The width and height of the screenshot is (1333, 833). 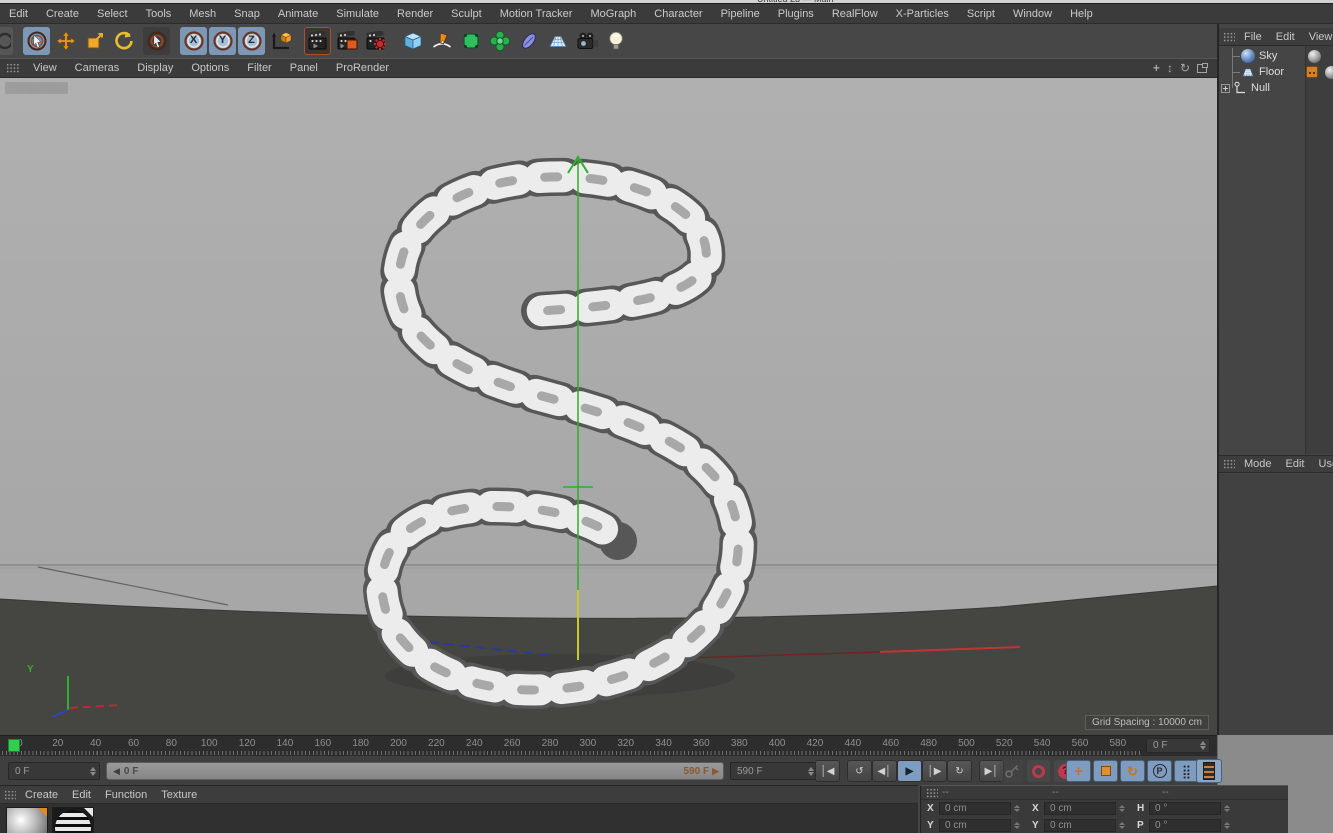 What do you see at coordinates (222, 41) in the screenshot?
I see `lock-y-axis-button: Y` at bounding box center [222, 41].